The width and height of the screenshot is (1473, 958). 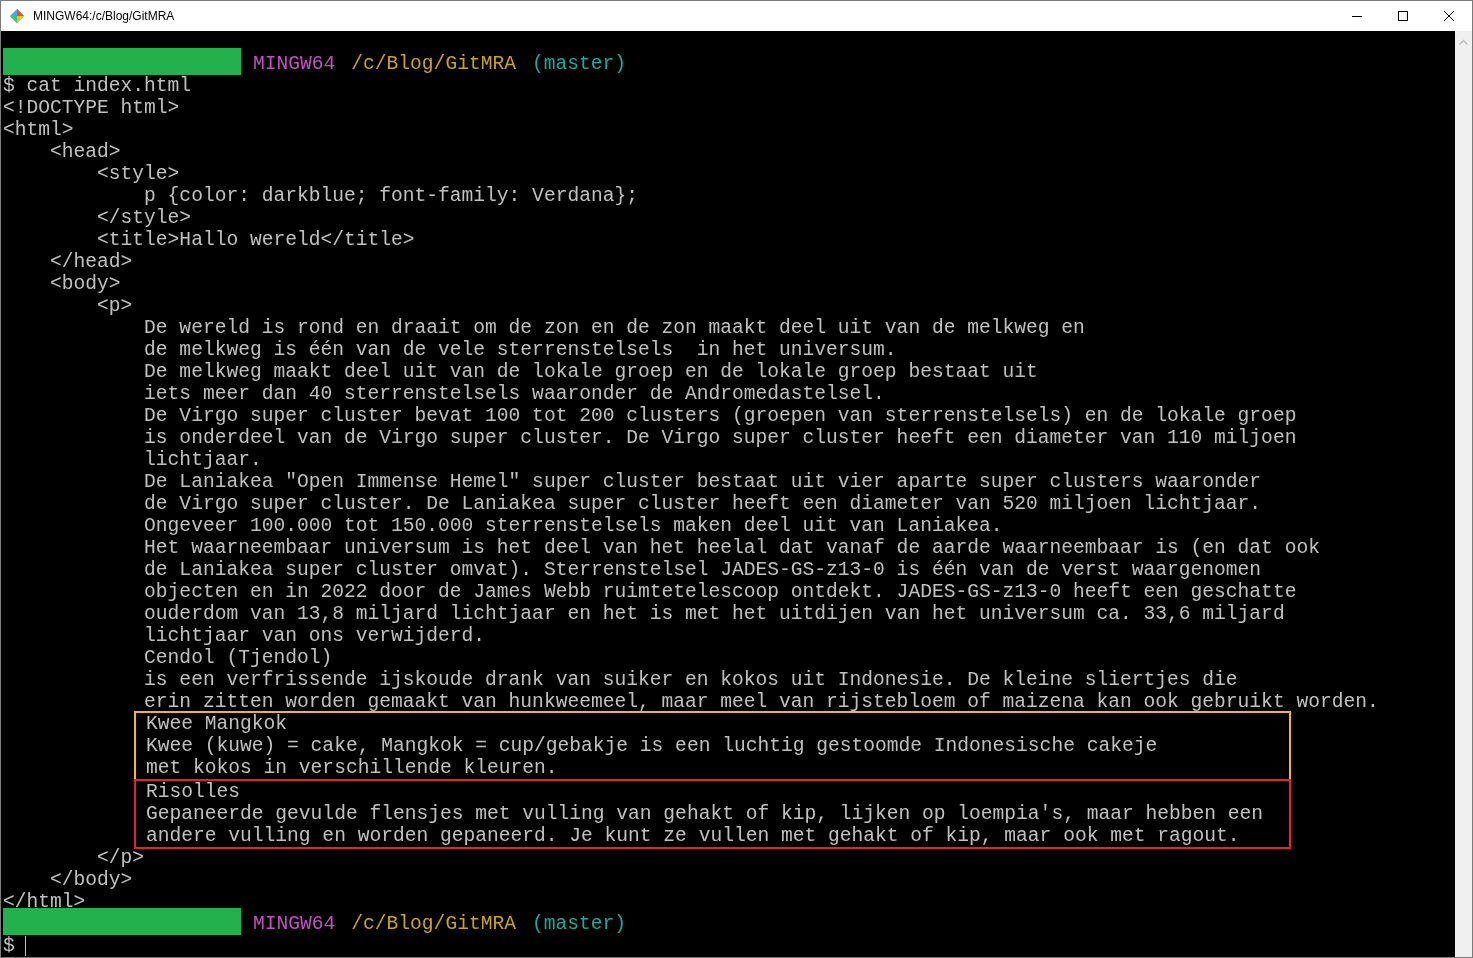 I want to click on output-line: </p>, so click(x=120, y=858).